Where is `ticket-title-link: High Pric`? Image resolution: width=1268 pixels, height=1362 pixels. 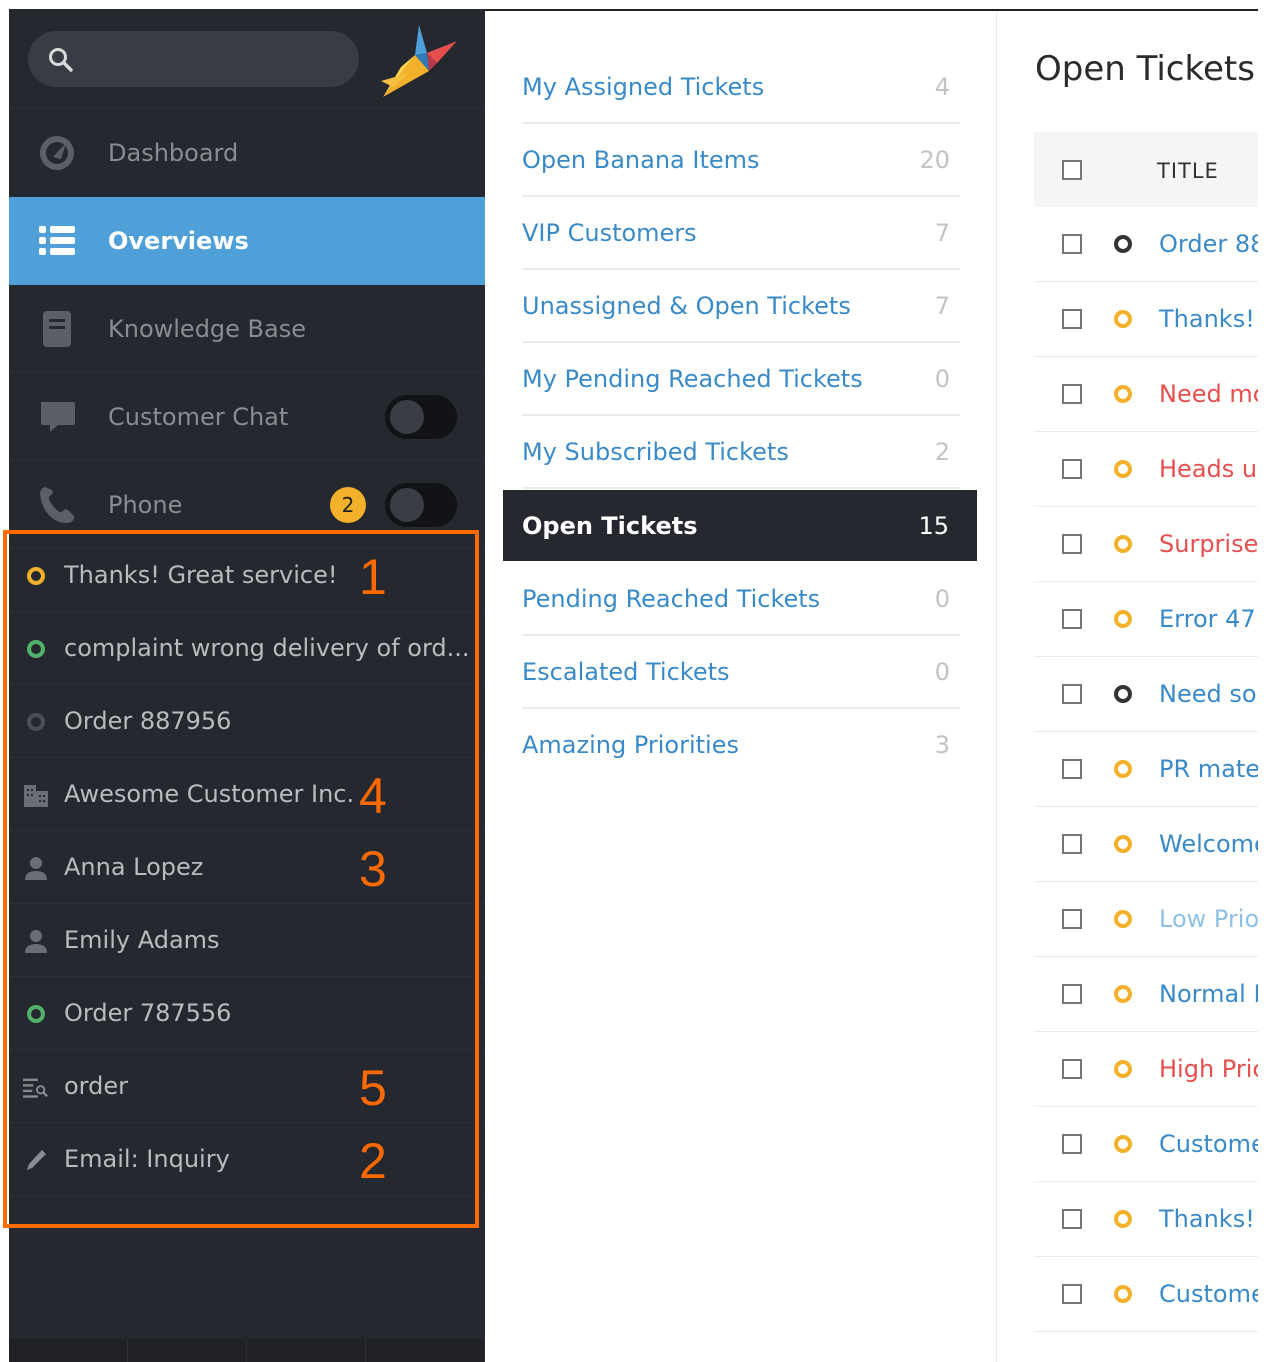 ticket-title-link: High Pric is located at coordinates (1208, 1069).